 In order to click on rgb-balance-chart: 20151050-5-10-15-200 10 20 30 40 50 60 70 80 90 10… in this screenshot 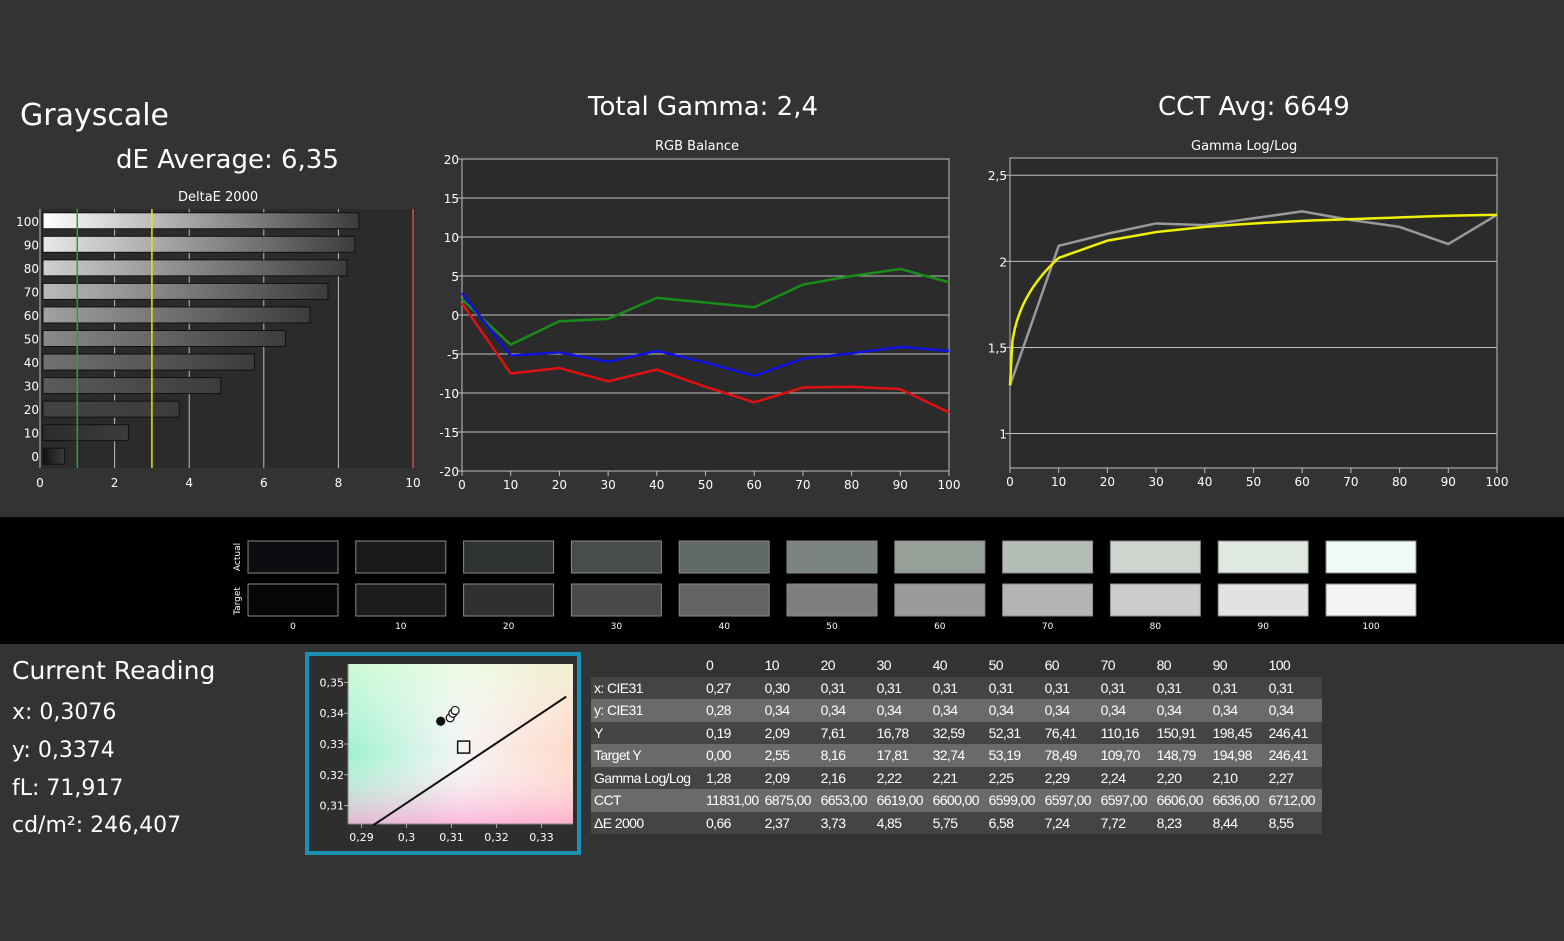, I will do `click(700, 322)`.